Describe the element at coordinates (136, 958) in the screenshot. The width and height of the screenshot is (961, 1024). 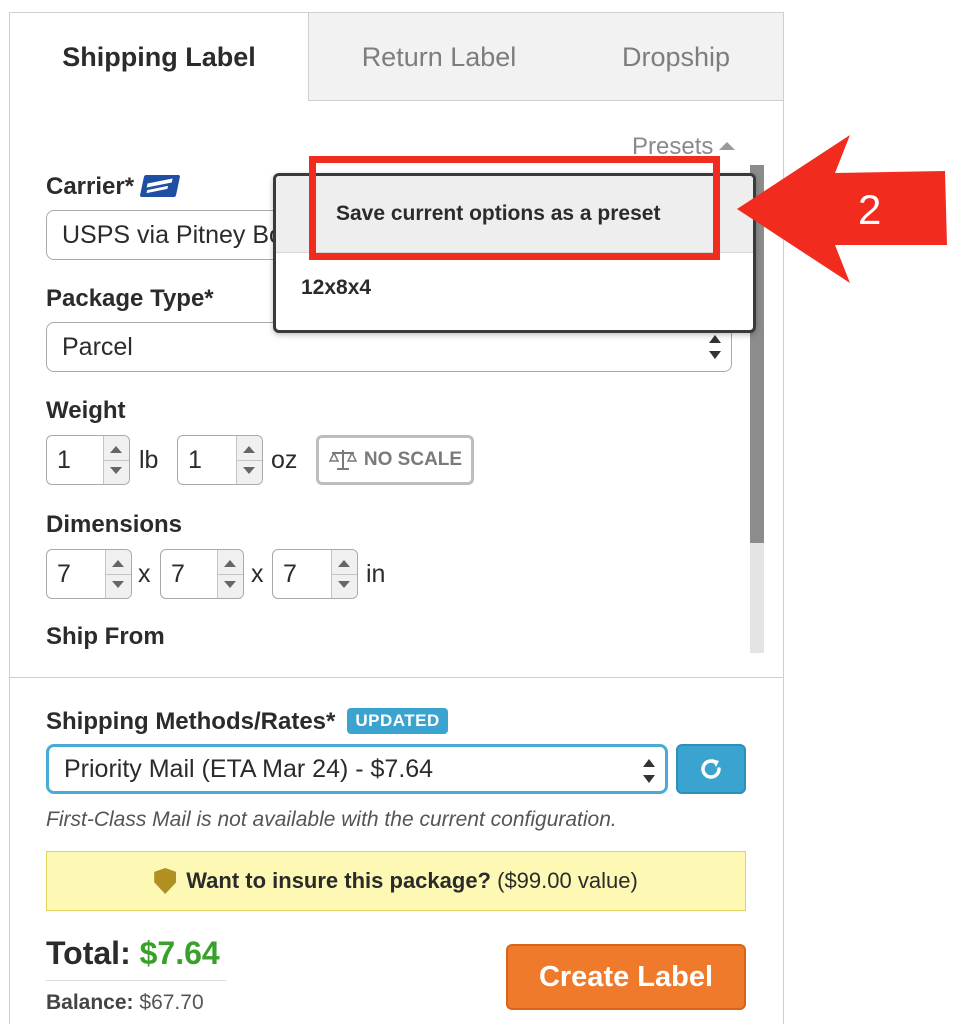
I see `total-row: Total: $7.64` at that location.